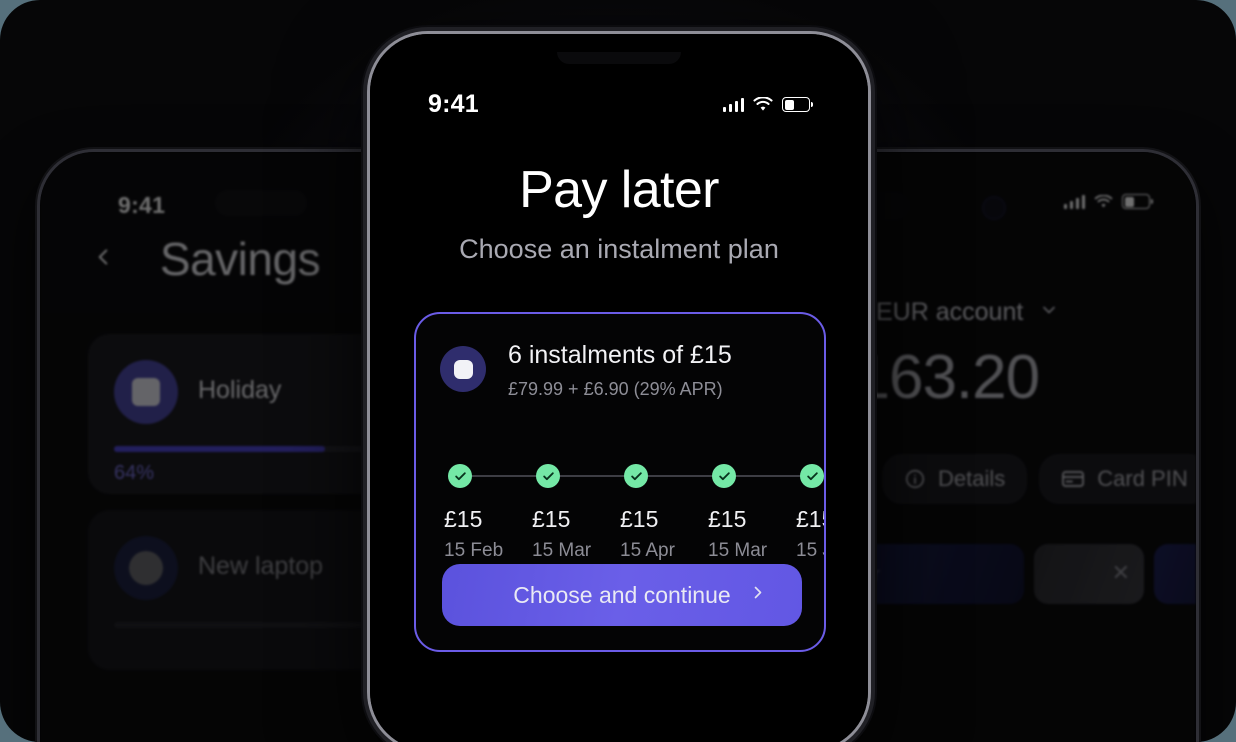 This screenshot has height=742, width=1236. Describe the element at coordinates (134, 473) in the screenshot. I see `goal-progress-label: 64%` at that location.